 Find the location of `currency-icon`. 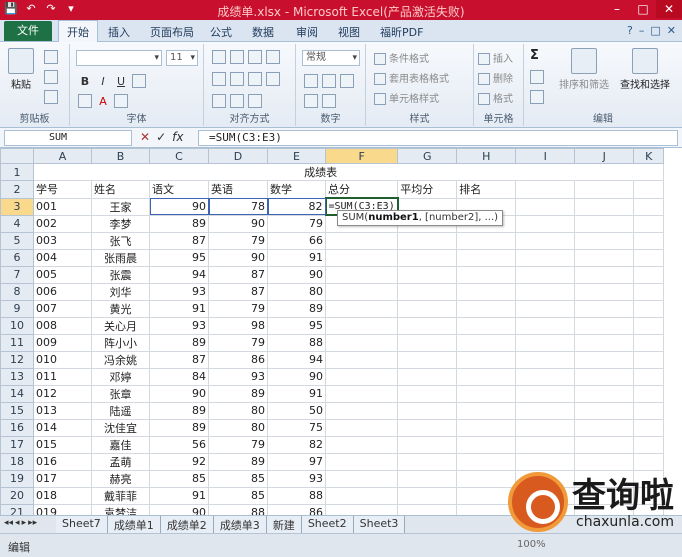

currency-icon is located at coordinates (311, 81).